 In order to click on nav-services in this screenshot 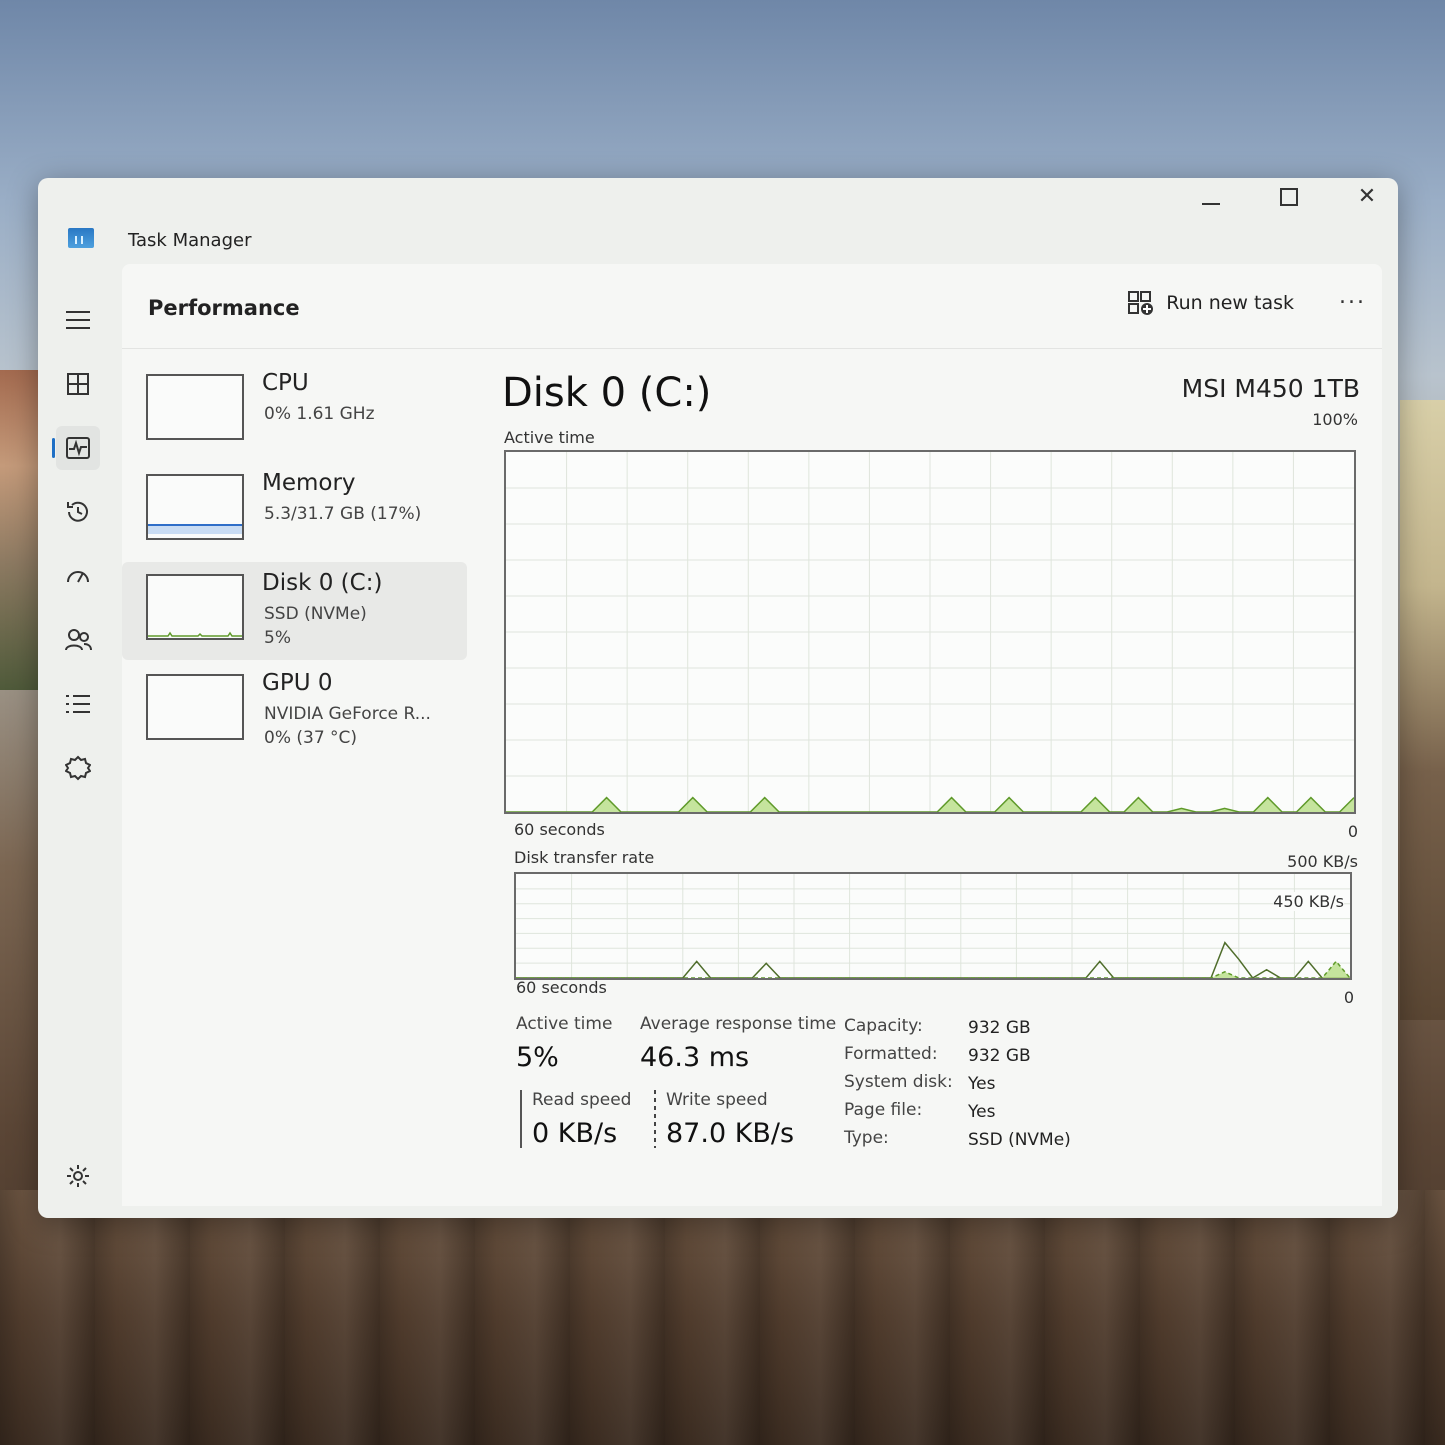, I will do `click(78, 768)`.